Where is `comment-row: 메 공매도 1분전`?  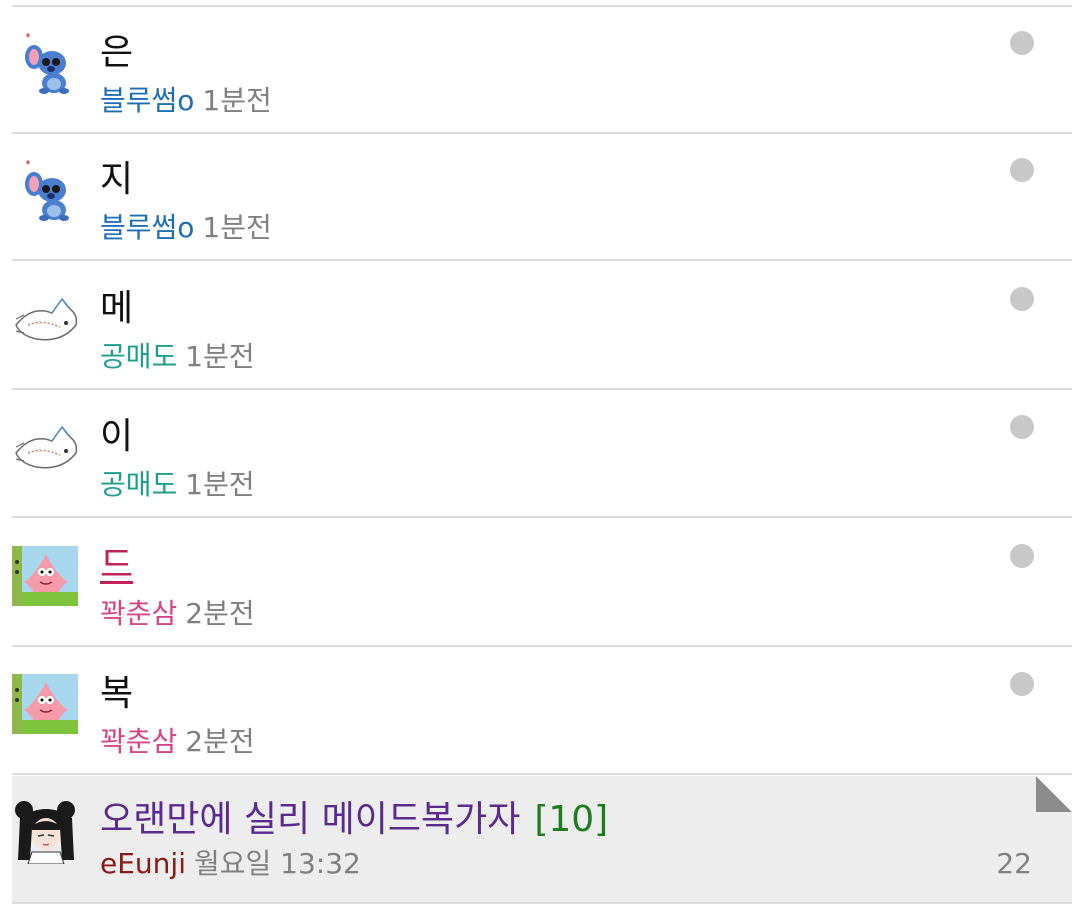
comment-row: 메 공매도 1분전 is located at coordinates (542, 326).